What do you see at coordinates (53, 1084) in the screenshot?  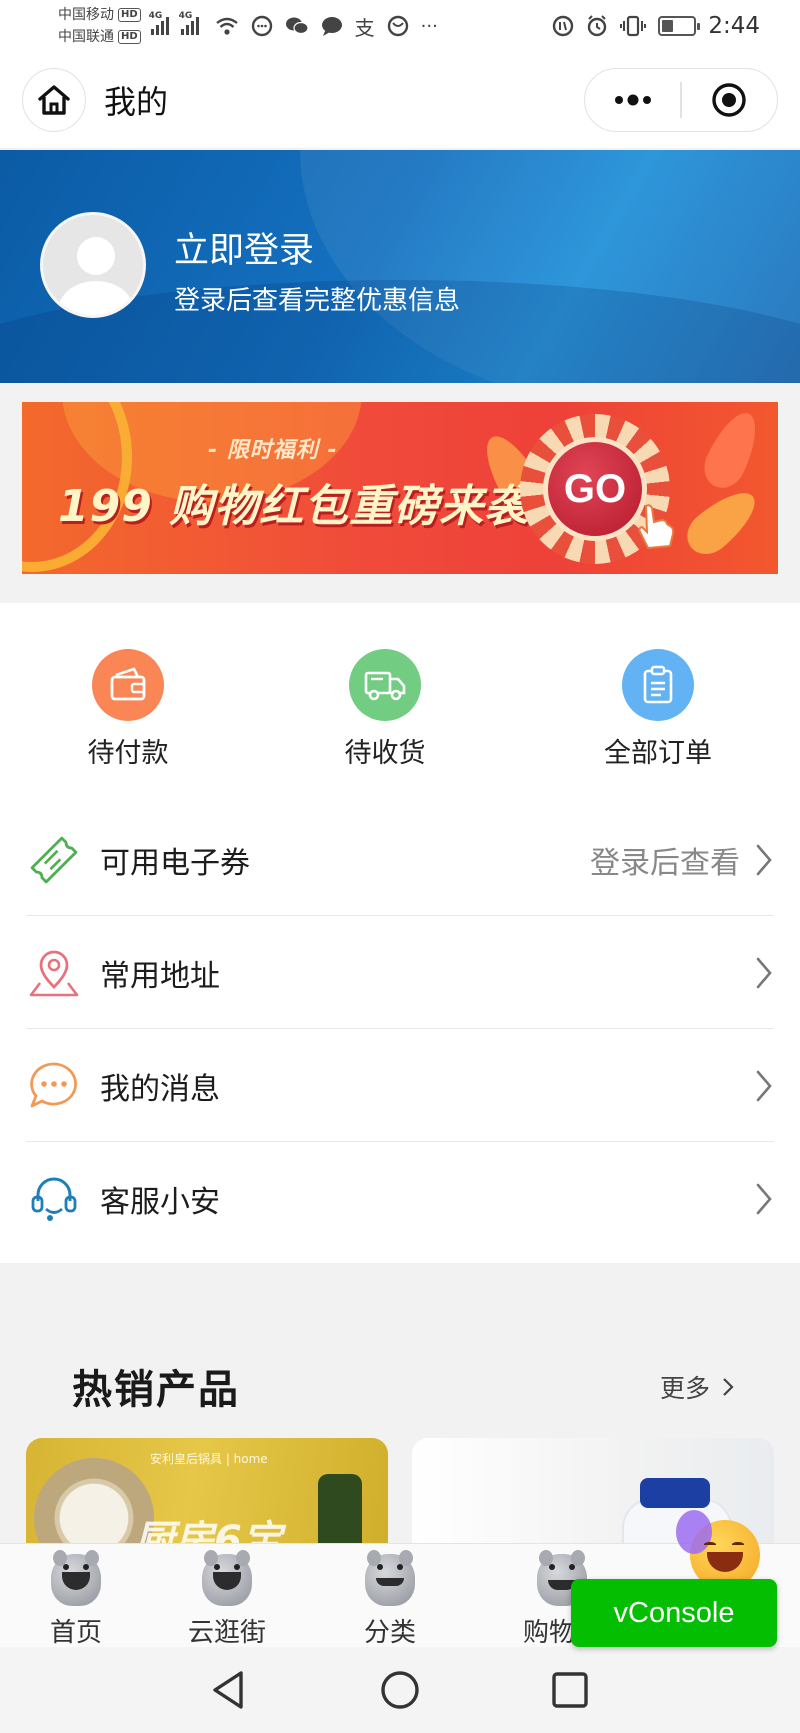 I see `message-bubble-icon` at bounding box center [53, 1084].